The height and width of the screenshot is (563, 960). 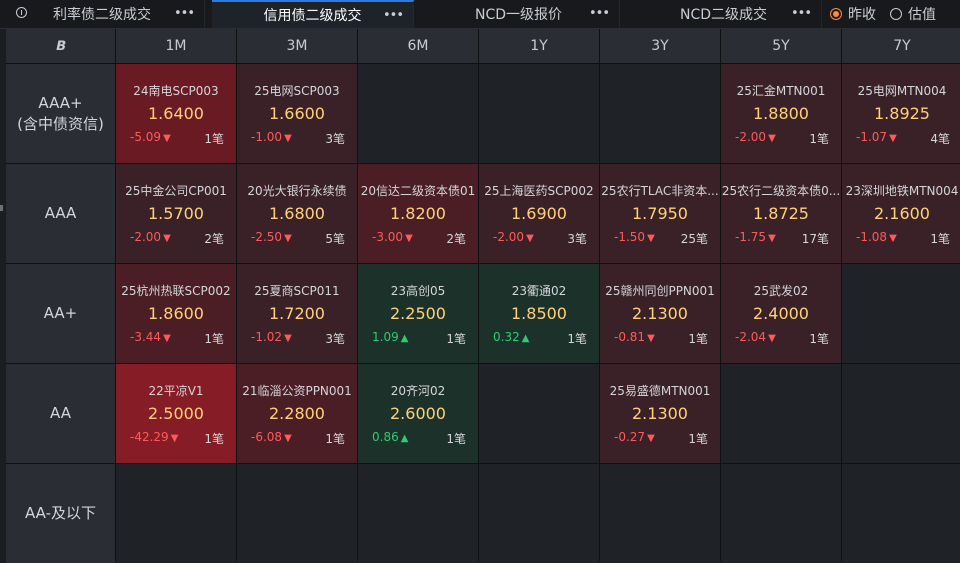 I want to click on bond-cell: 25农行二级资本债0... 1.8725 -1.75 ▼ 17笔, so click(x=781, y=213).